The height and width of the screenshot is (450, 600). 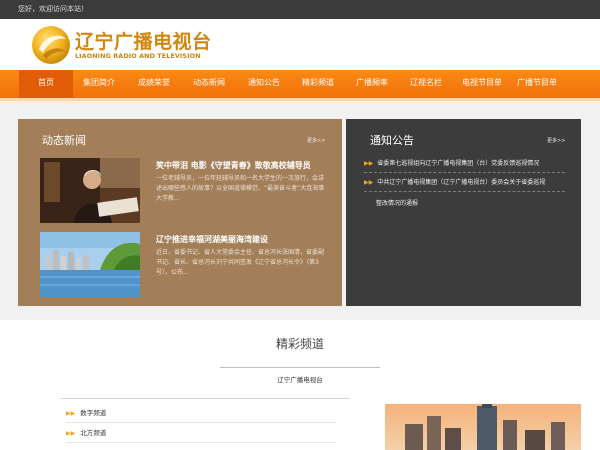 I want to click on channel-item-2: ▶▶ 北方频道, so click(x=201, y=433).